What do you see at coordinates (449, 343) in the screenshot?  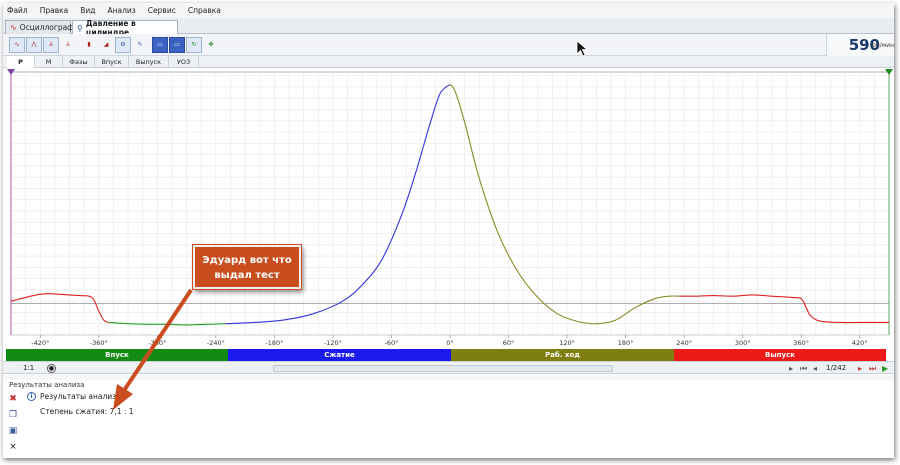 I see `x-tick-label: 0°` at bounding box center [449, 343].